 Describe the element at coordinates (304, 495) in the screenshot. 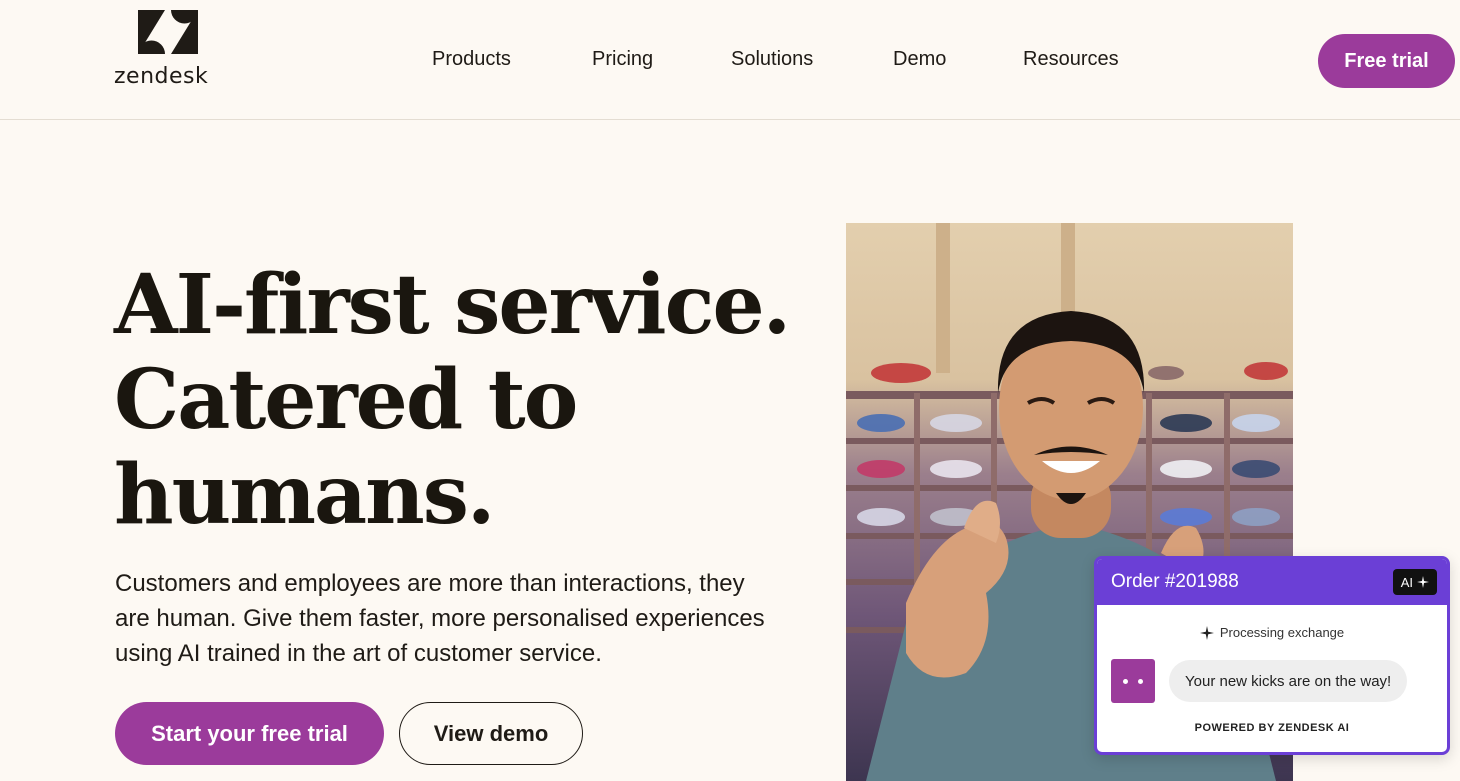

I see `headline-line-3: humans.` at that location.